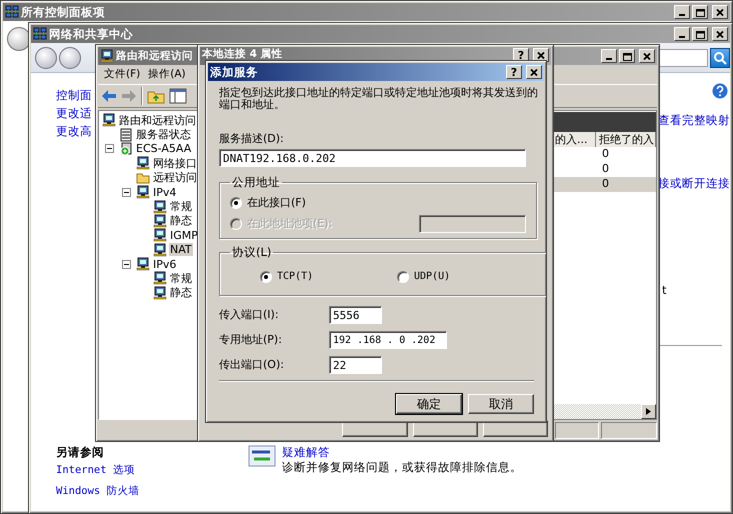 The height and width of the screenshot is (514, 733). I want to click on server-icon, so click(126, 135).